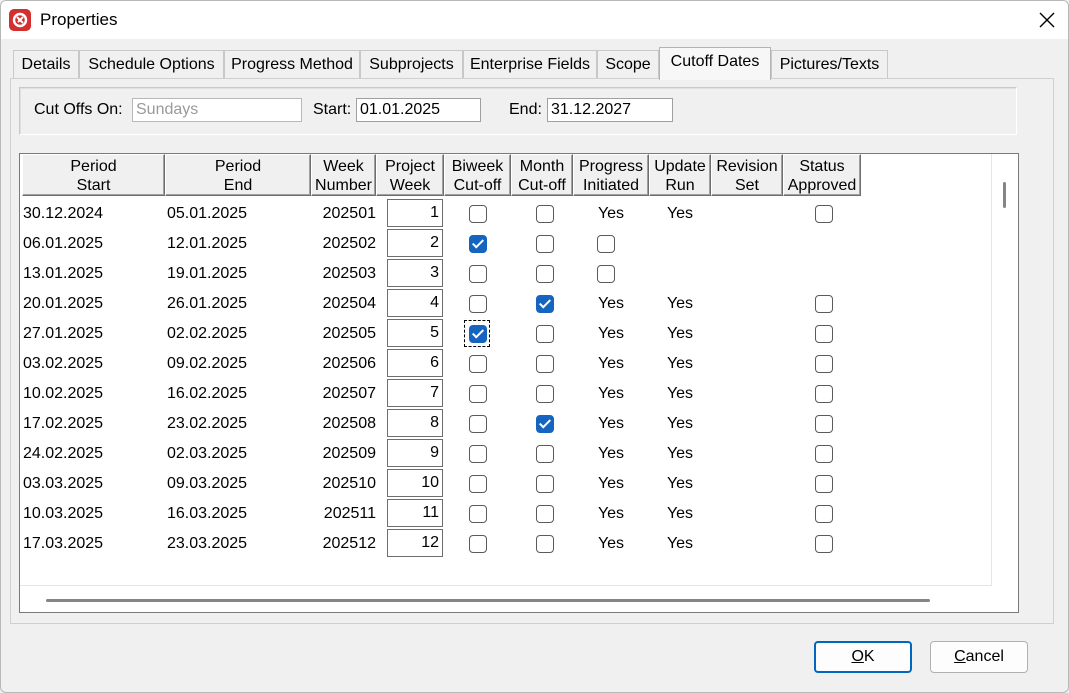 The height and width of the screenshot is (693, 1069). What do you see at coordinates (93, 175) in the screenshot?
I see `col-period-start-header: Period Start` at bounding box center [93, 175].